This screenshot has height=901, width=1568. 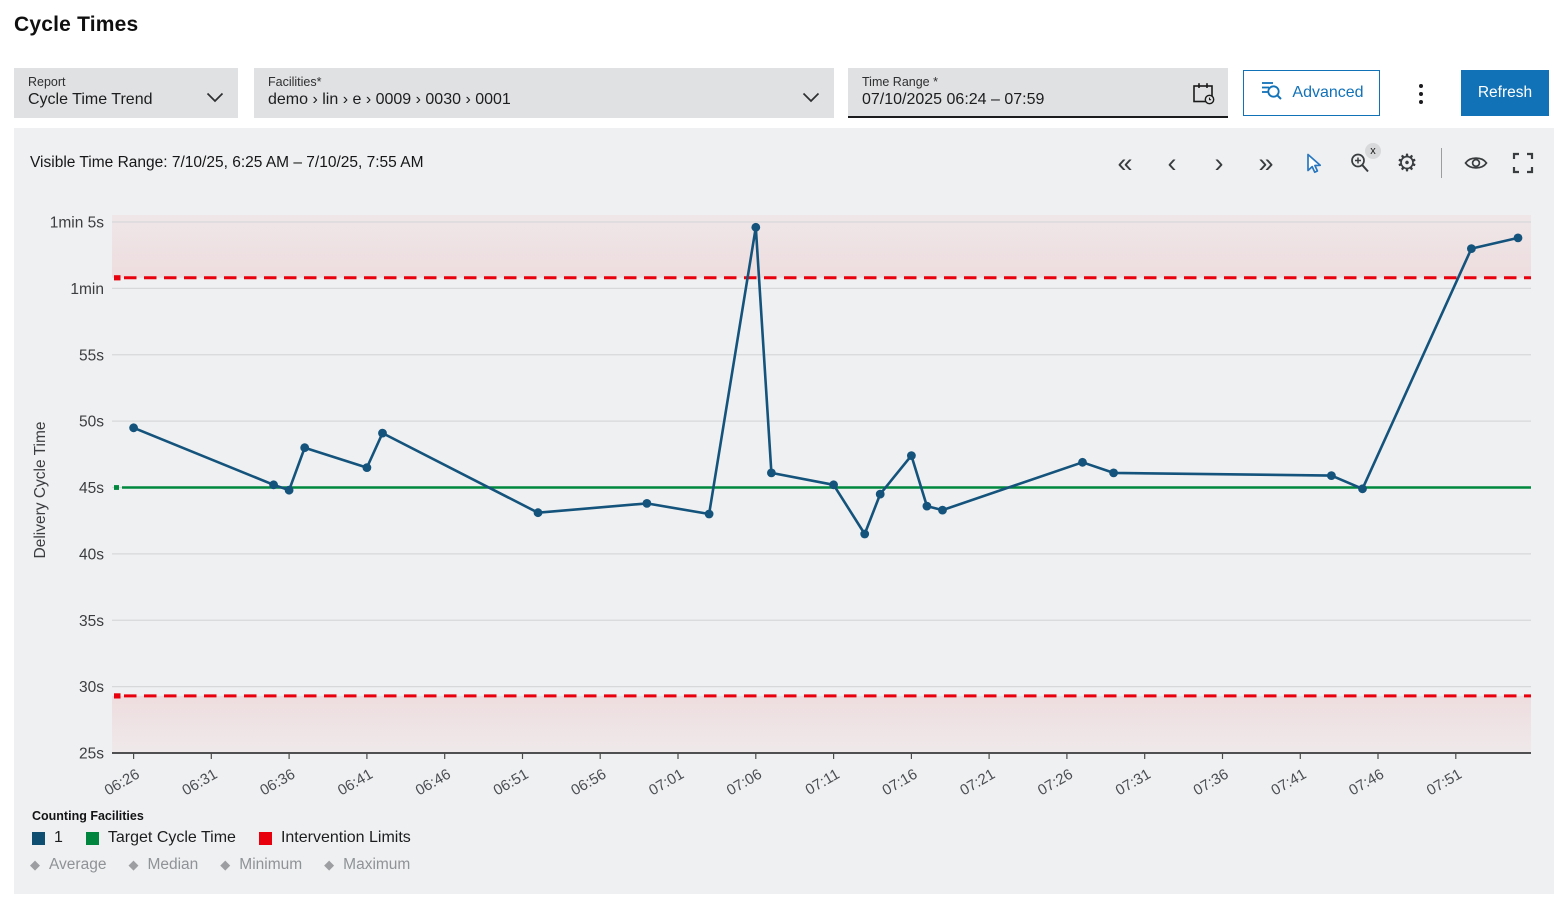 What do you see at coordinates (1364, 159) in the screenshot?
I see `zoom-x-tool-icon: x` at bounding box center [1364, 159].